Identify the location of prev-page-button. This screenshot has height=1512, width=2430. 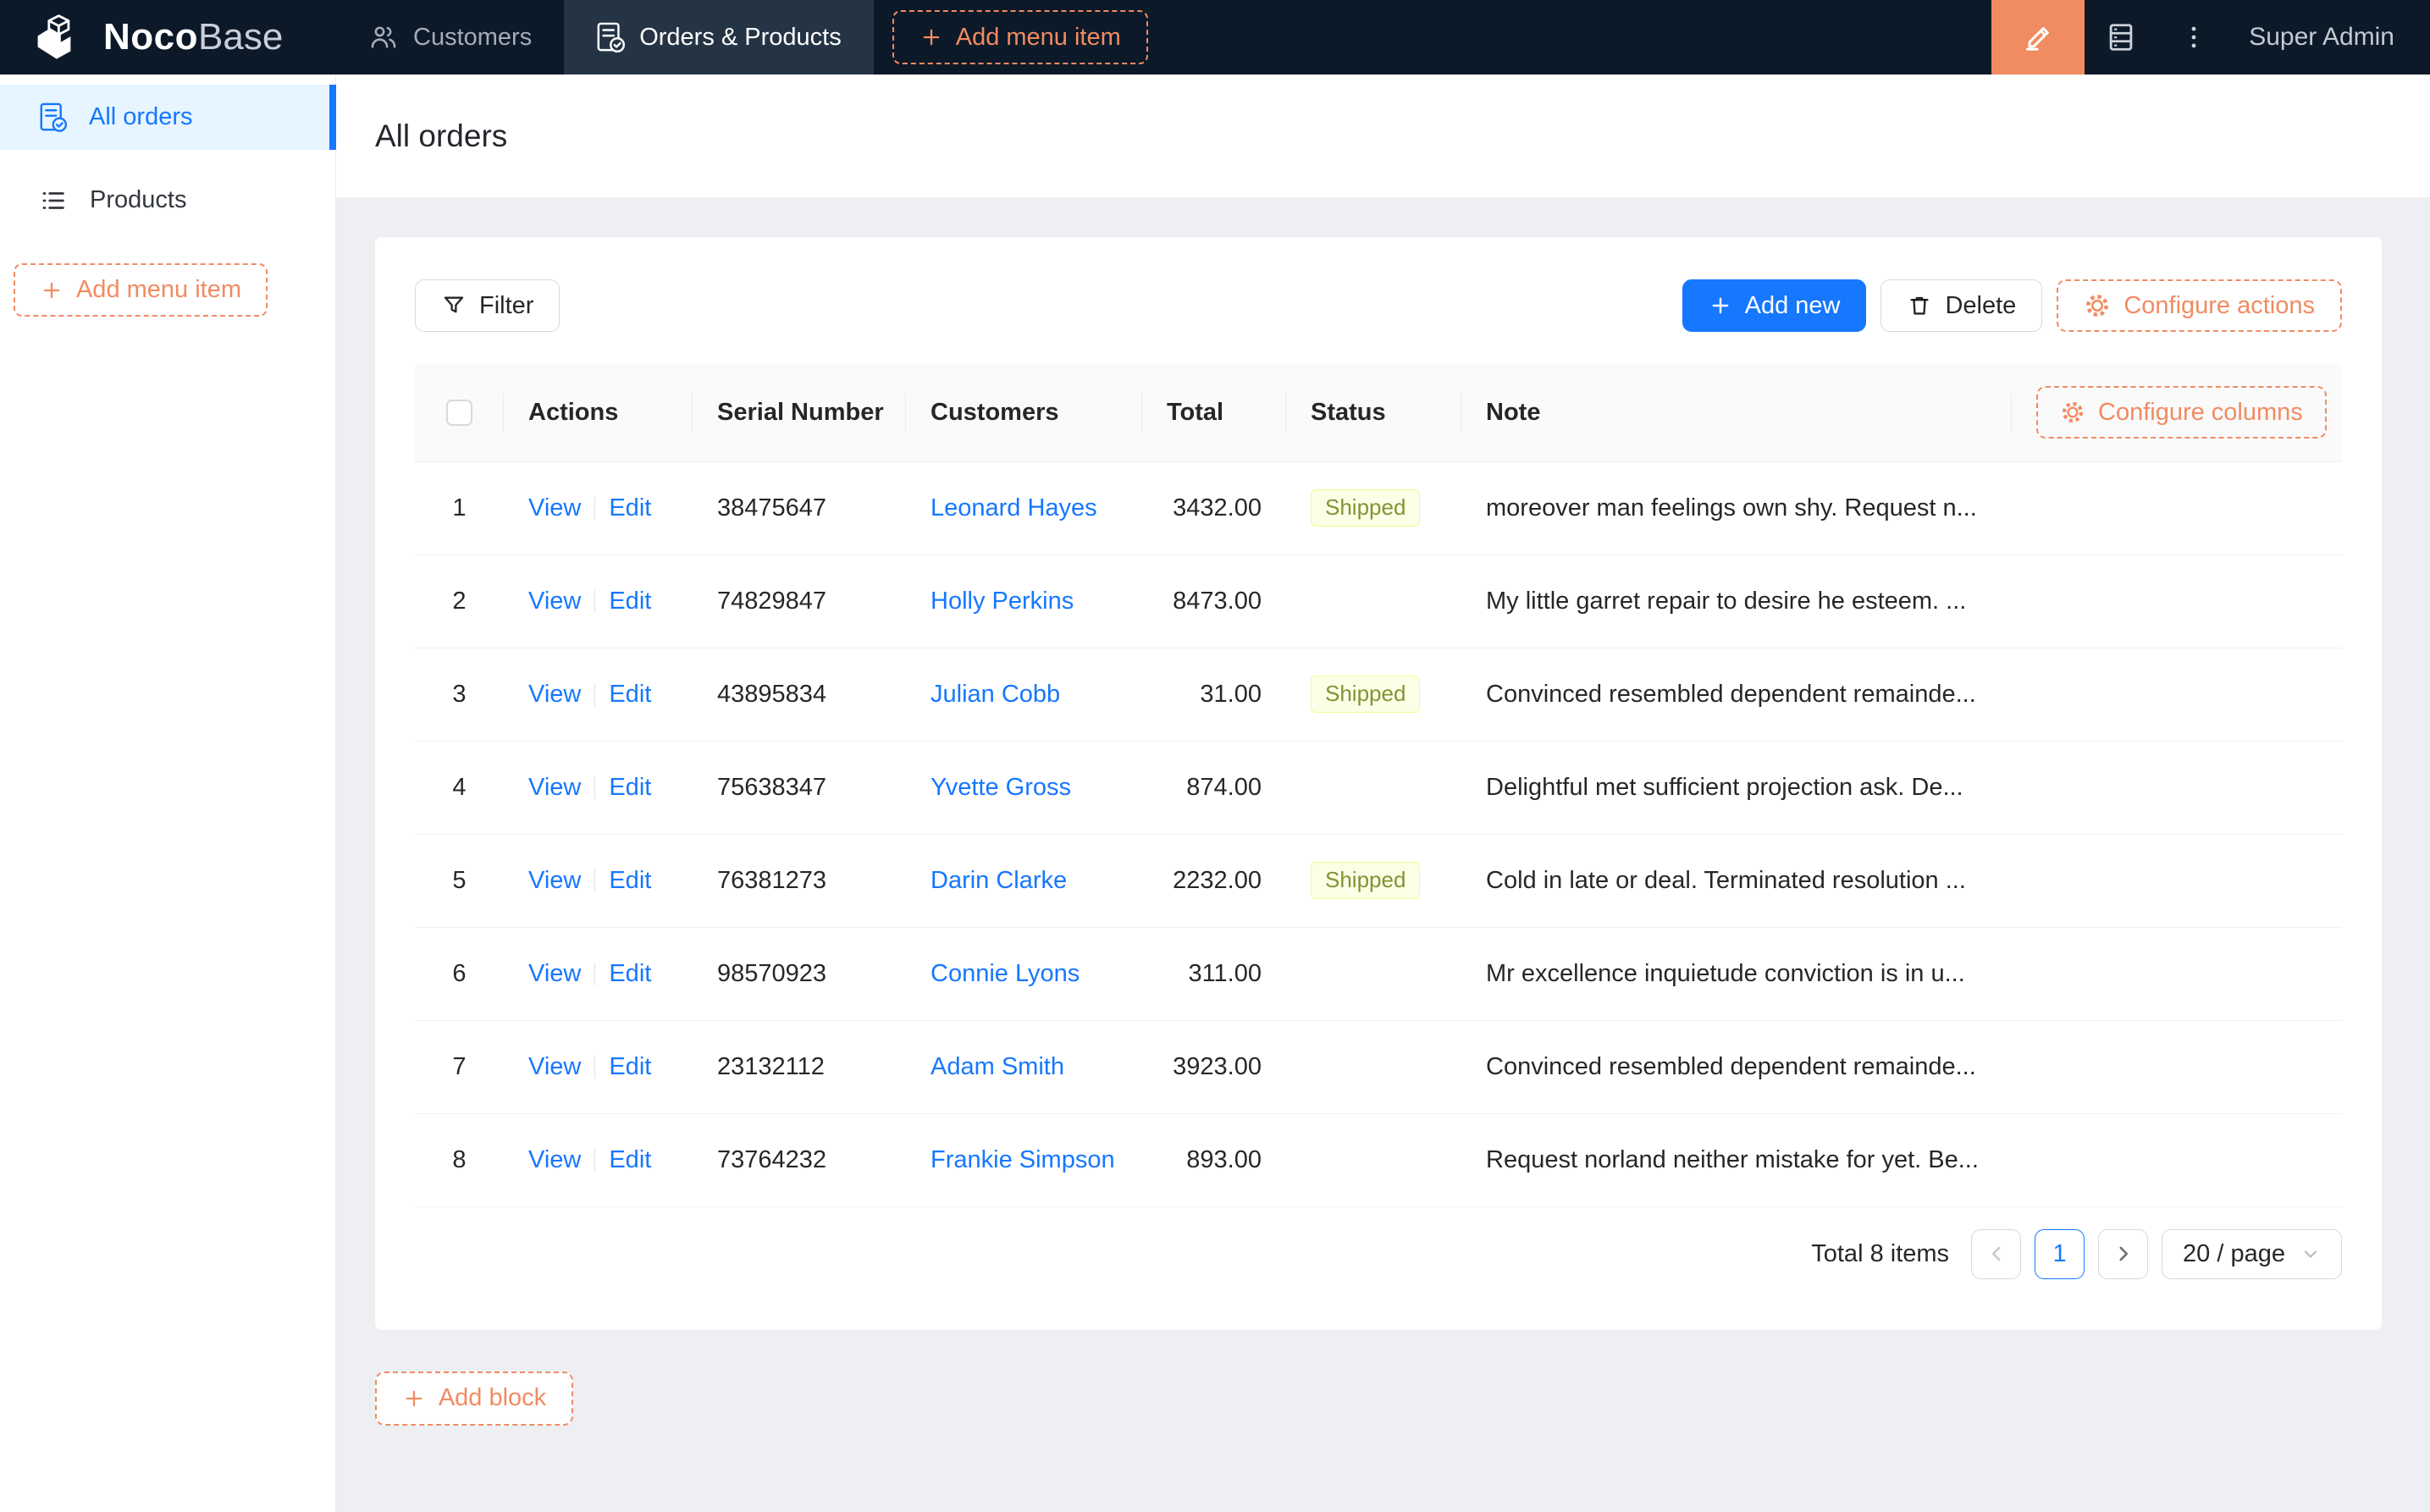
(1997, 1253).